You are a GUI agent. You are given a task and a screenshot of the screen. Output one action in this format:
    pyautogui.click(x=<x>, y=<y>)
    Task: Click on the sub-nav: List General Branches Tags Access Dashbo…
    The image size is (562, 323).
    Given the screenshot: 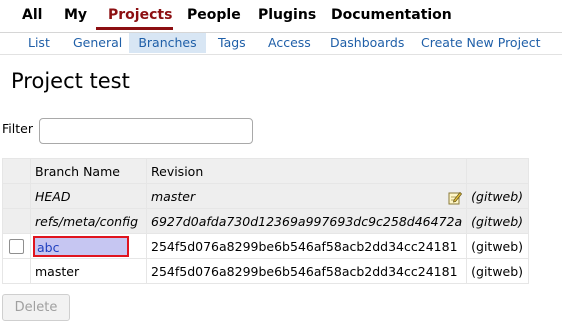 What is the action you would take?
    pyautogui.click(x=281, y=44)
    